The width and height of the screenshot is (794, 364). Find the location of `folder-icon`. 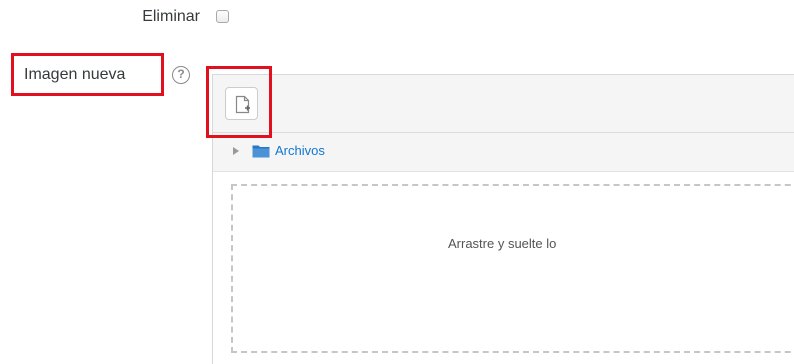

folder-icon is located at coordinates (261, 151).